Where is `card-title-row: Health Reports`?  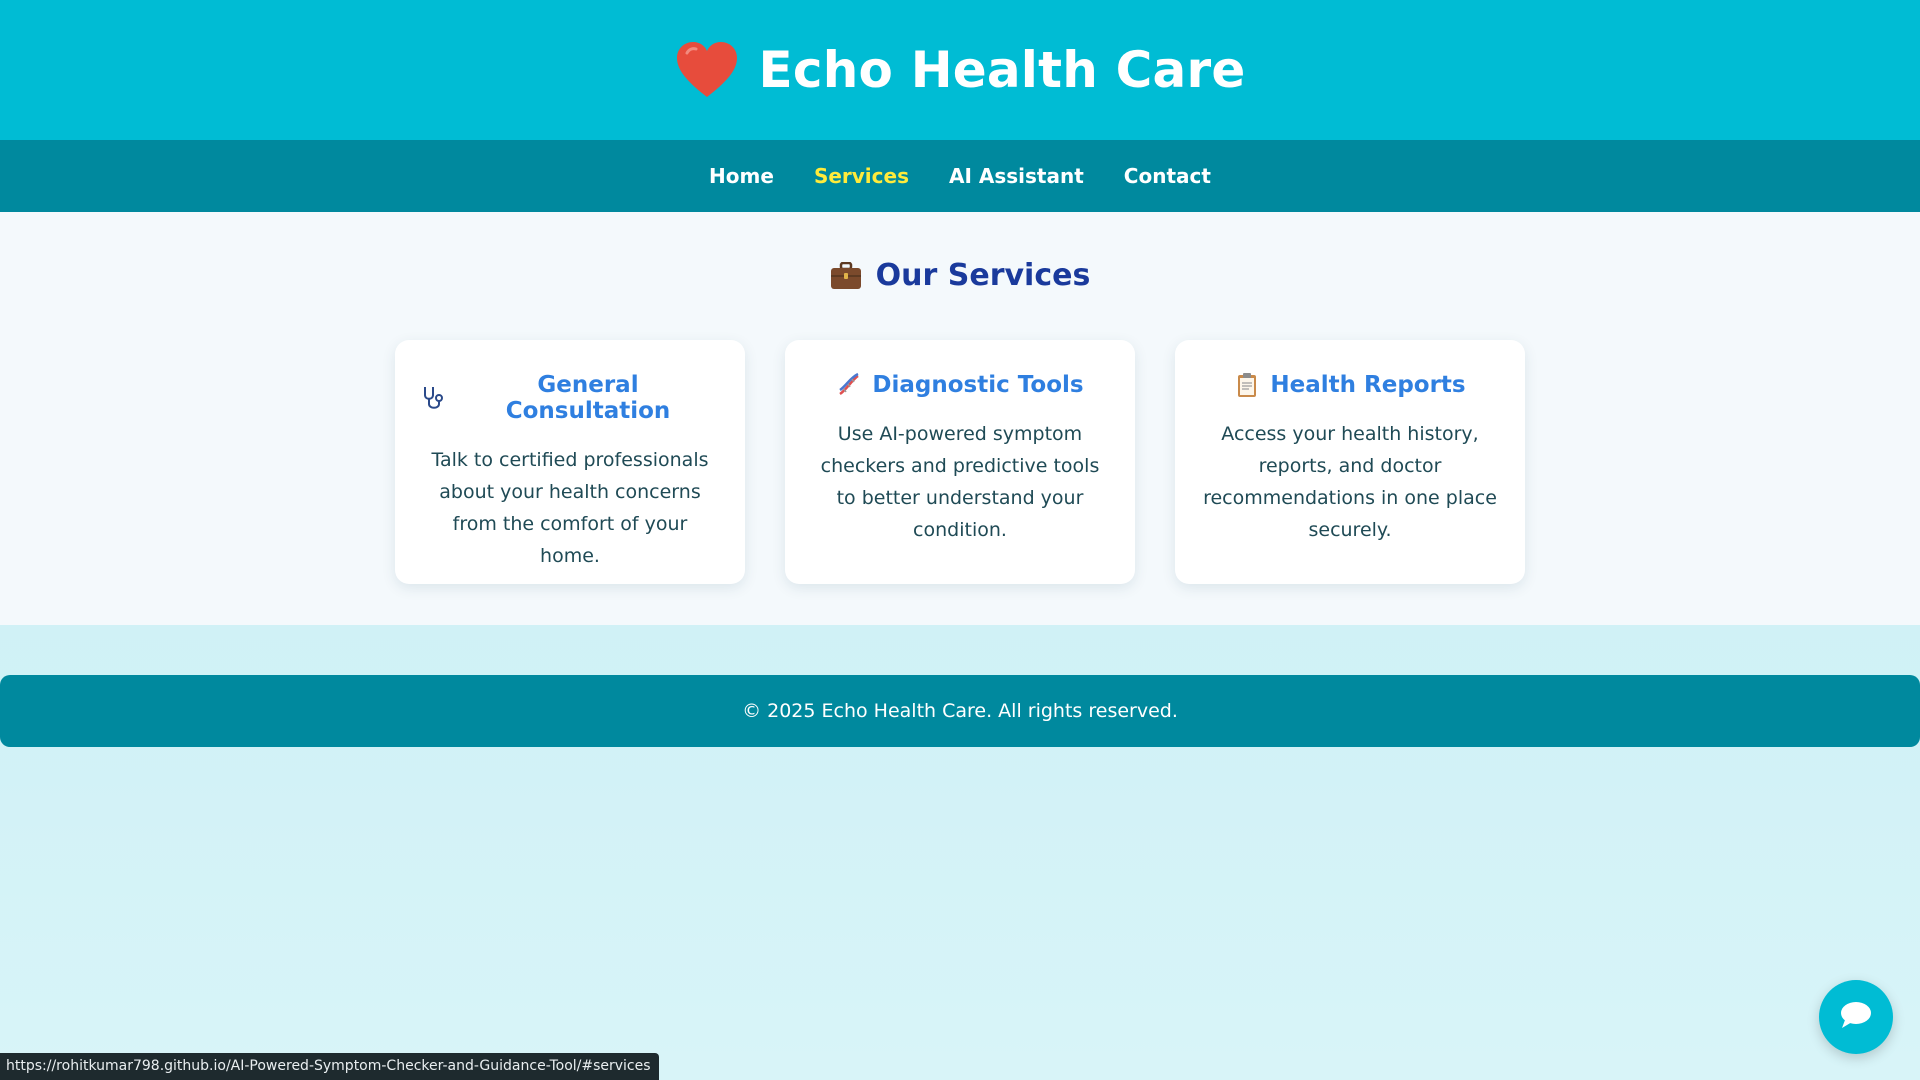 card-title-row: Health Reports is located at coordinates (1350, 385).